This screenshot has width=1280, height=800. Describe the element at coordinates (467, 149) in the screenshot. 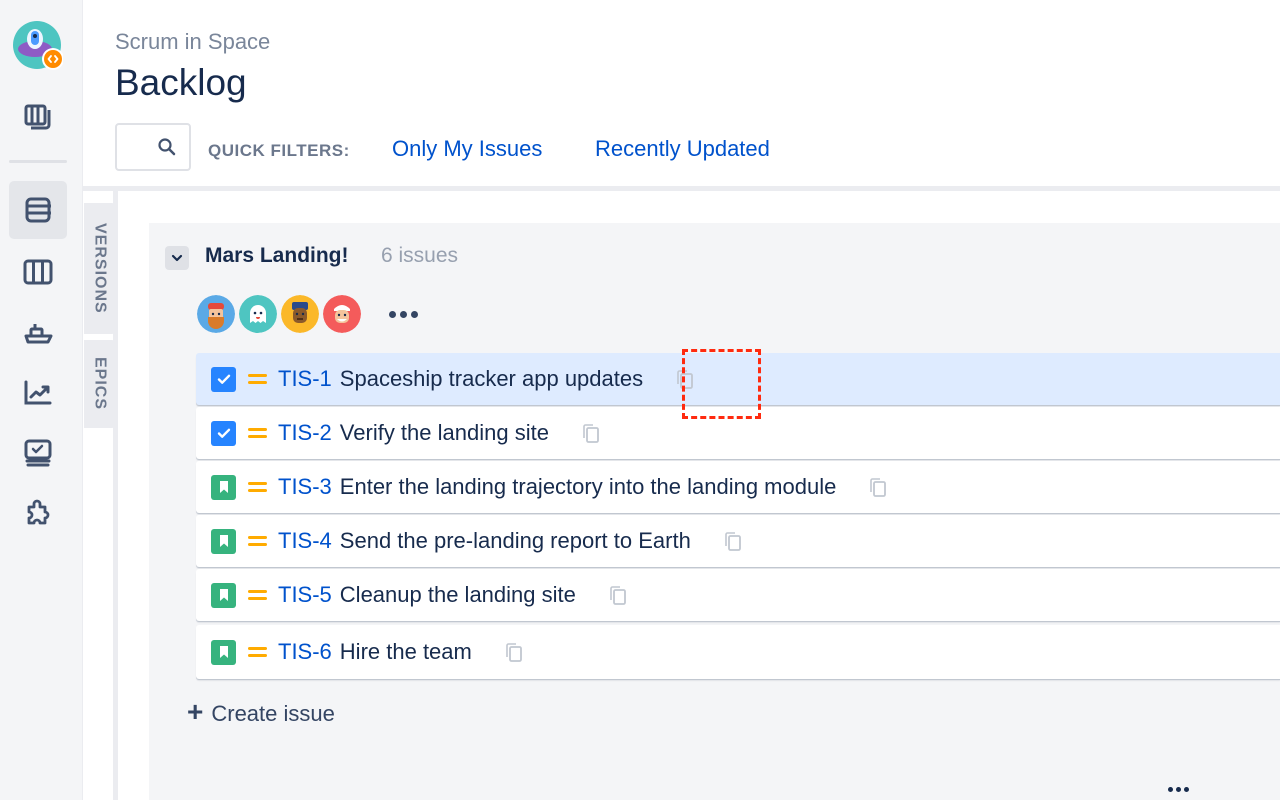

I see `quick-filter-only-my-issues: Only My Issues` at that location.